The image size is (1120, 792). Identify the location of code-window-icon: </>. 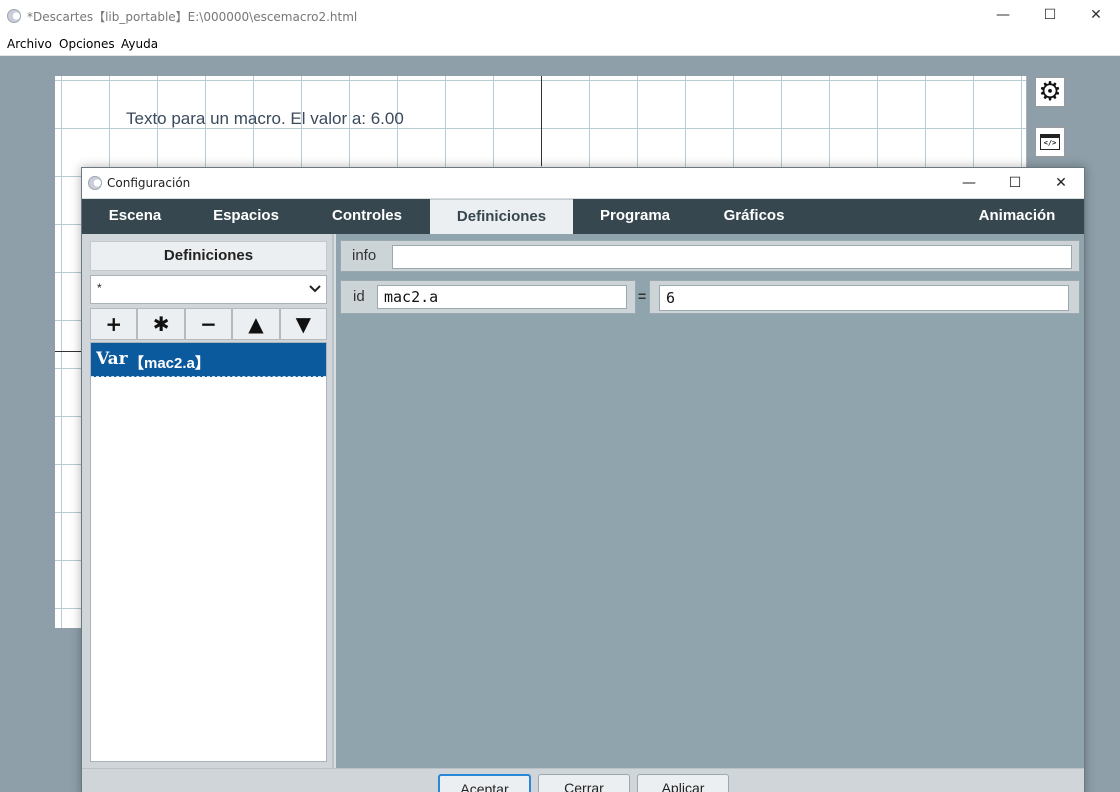
(1050, 142).